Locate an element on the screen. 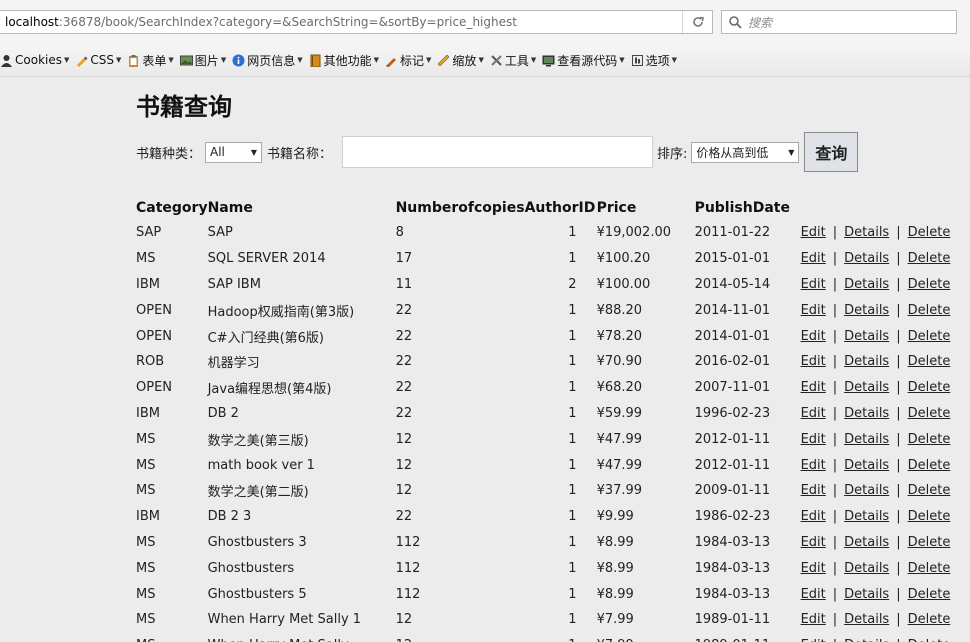 This screenshot has width=970, height=642. toolbar-misc: 其他功能 ▼ is located at coordinates (344, 60).